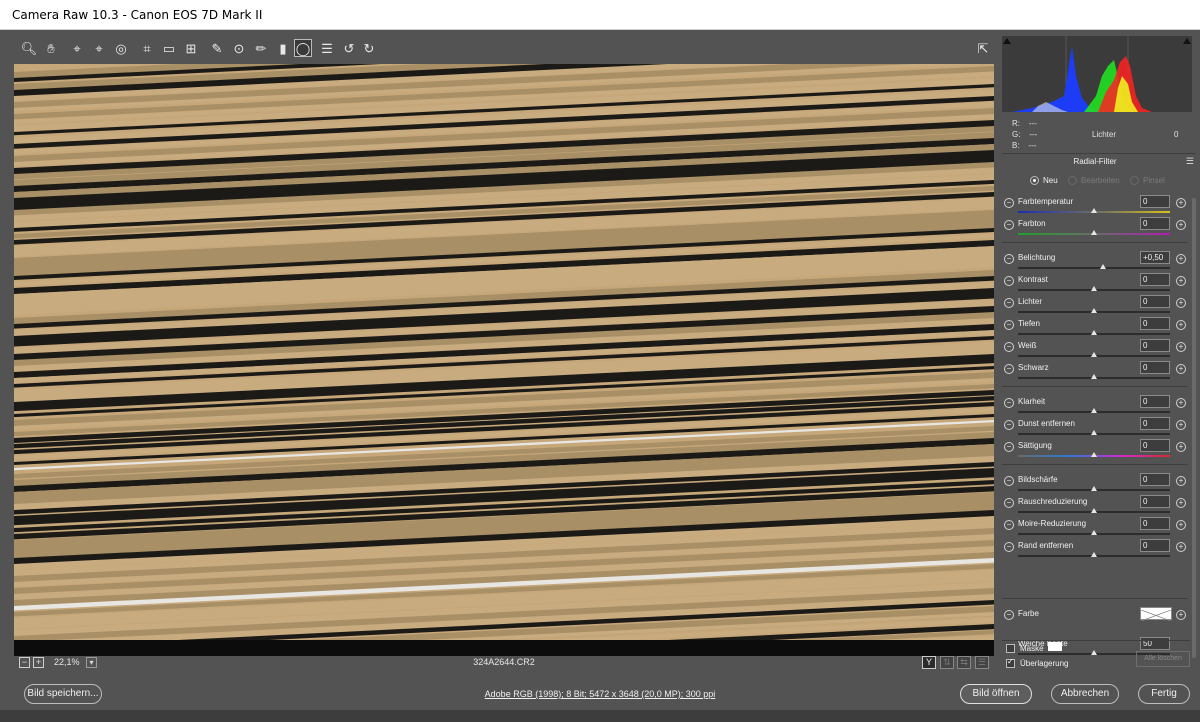  Describe the element at coordinates (1155, 501) in the screenshot. I see `rauschreduzierung-value: 0` at that location.